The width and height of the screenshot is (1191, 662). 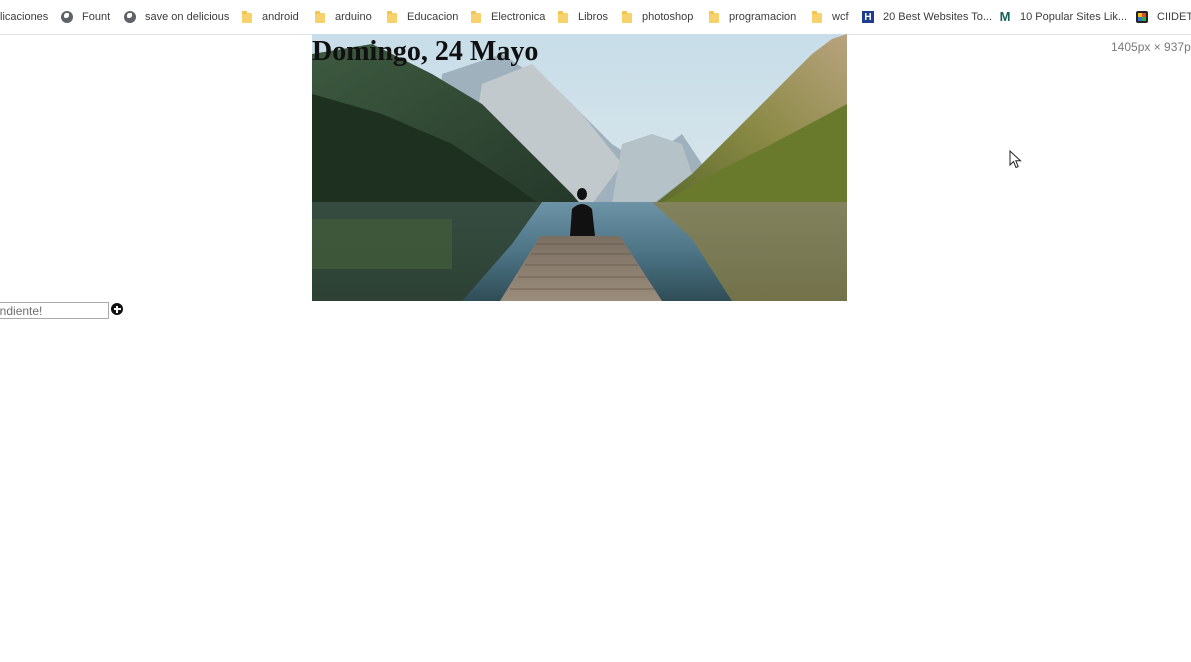 I want to click on bookmark-label: arduino, so click(x=353, y=17).